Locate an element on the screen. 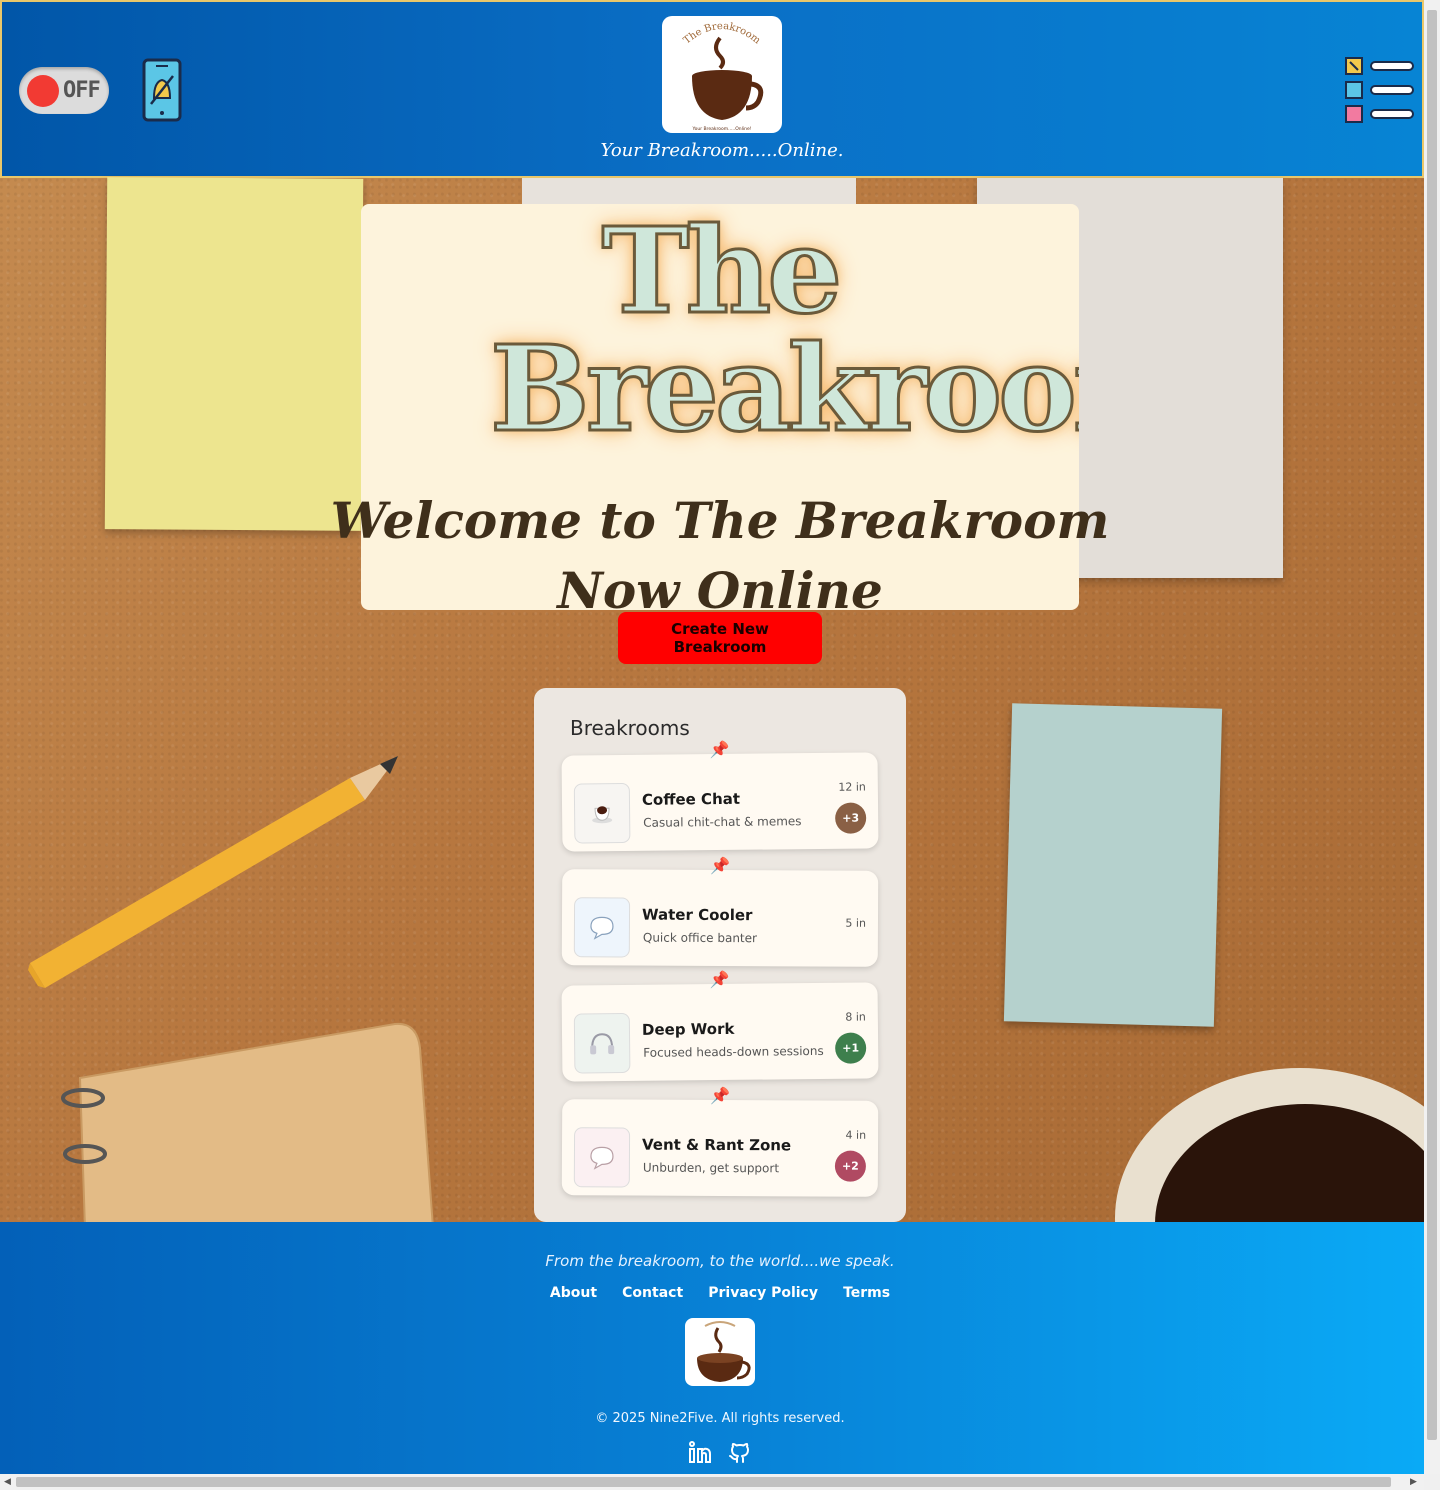 Image resolution: width=1440 pixels, height=1490 pixels. svg-text: The Breakroom is located at coordinates (722, 34).